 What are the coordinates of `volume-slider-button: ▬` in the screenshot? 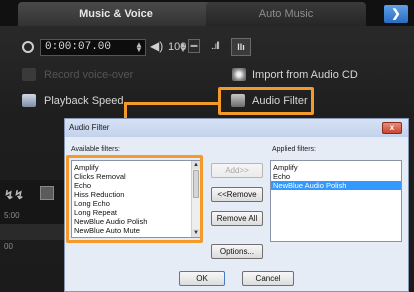 It's located at (194, 46).